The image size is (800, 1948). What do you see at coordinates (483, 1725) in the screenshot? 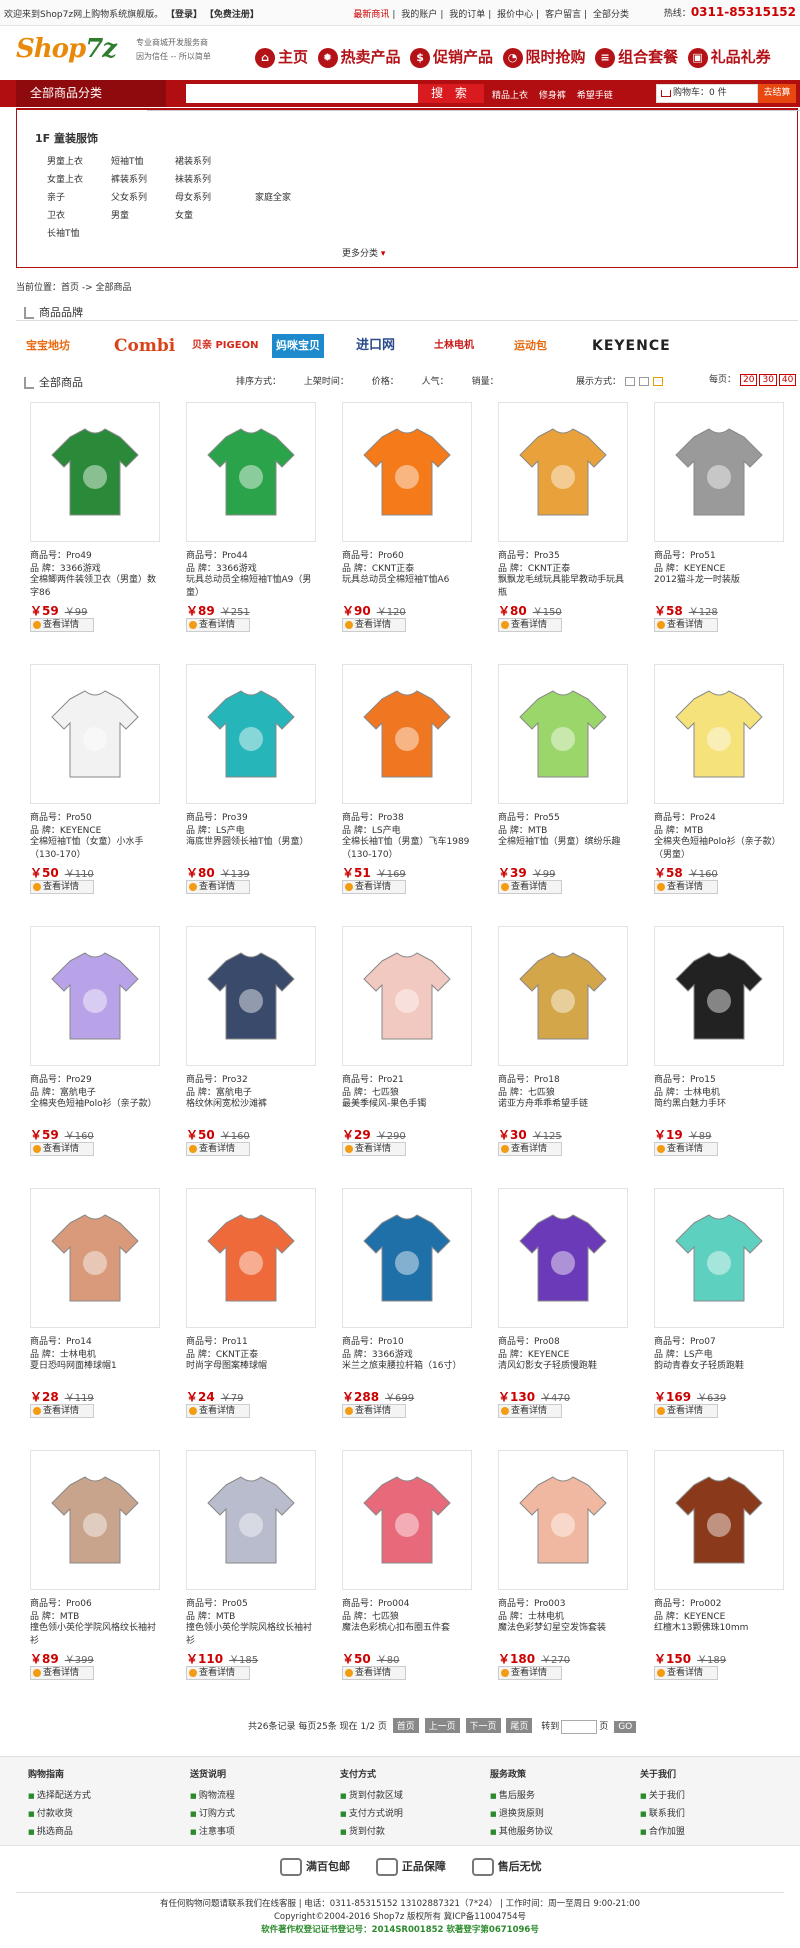
I see `next-page-button: 下一页` at bounding box center [483, 1725].